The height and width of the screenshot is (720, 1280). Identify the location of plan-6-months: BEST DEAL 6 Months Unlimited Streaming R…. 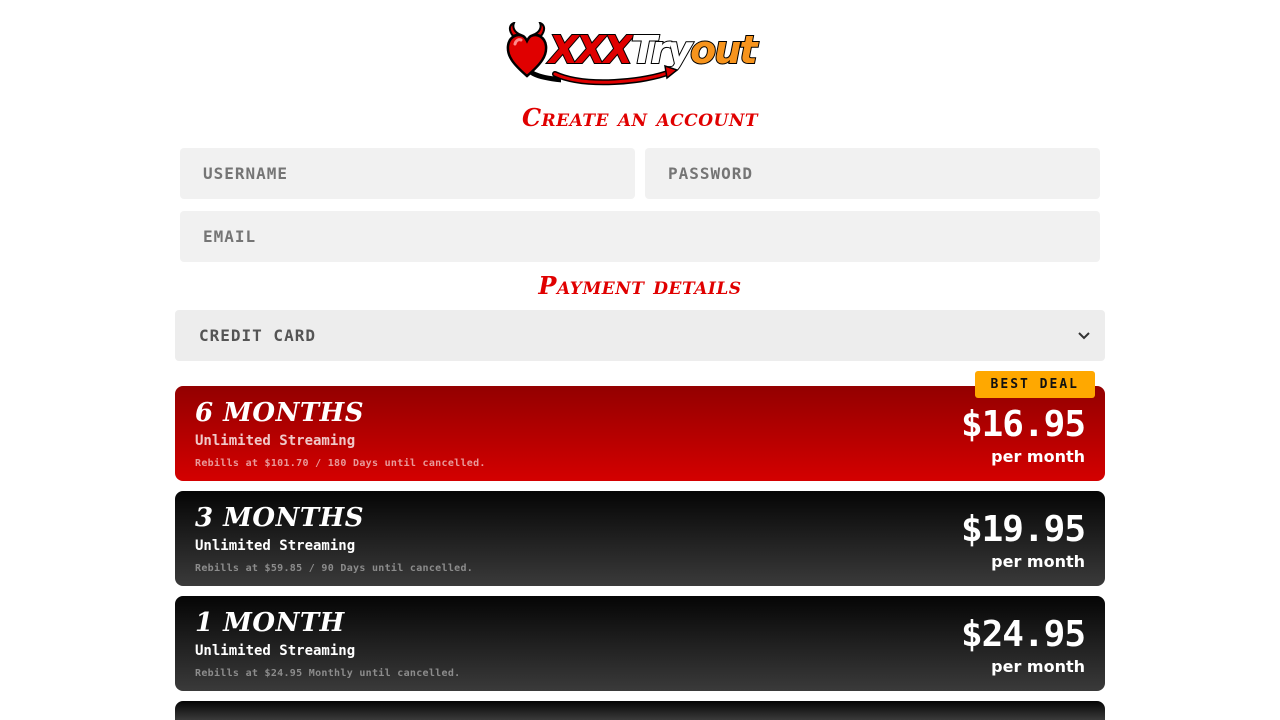
(640, 426).